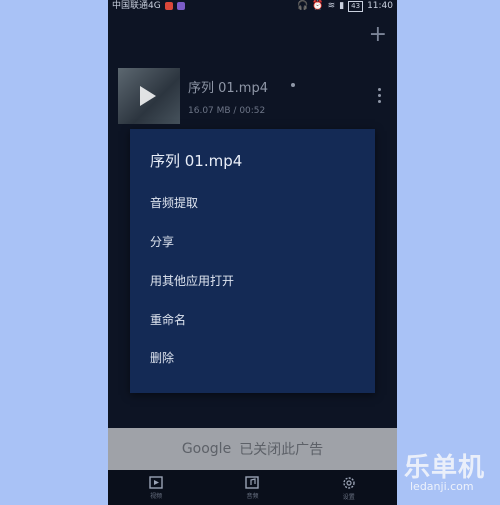  I want to click on video-thumbnail, so click(149, 96).